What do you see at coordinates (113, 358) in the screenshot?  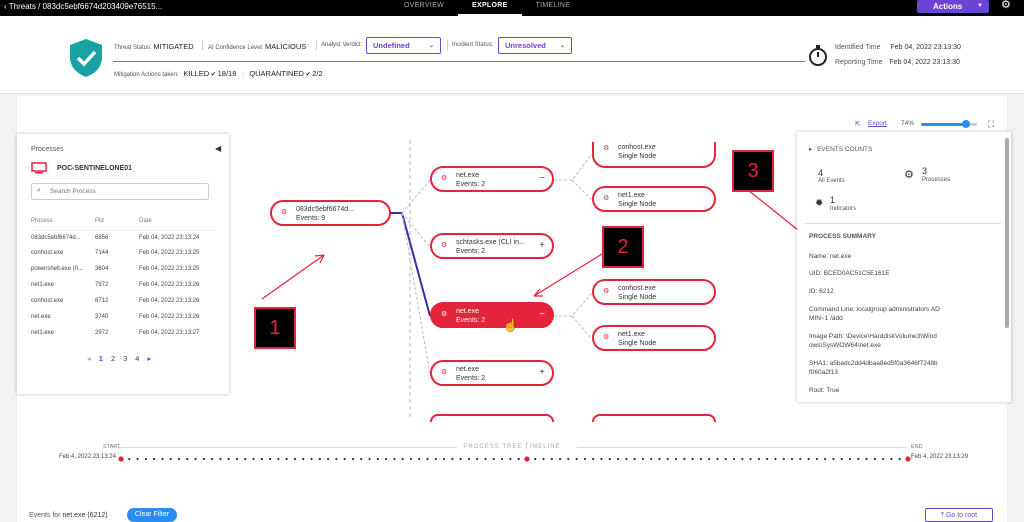 I see `page-2: 2` at bounding box center [113, 358].